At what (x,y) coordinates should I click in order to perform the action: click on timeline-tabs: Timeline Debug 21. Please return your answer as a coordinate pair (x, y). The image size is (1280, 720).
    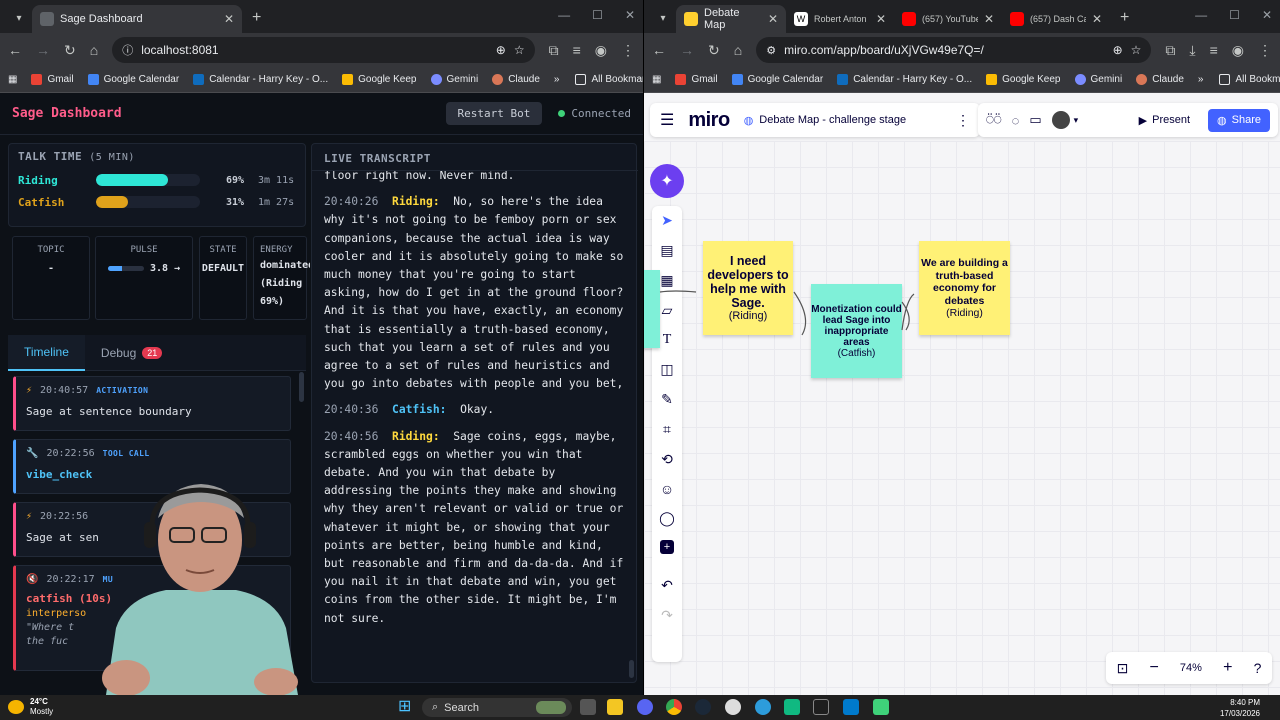
    Looking at the image, I should click on (157, 352).